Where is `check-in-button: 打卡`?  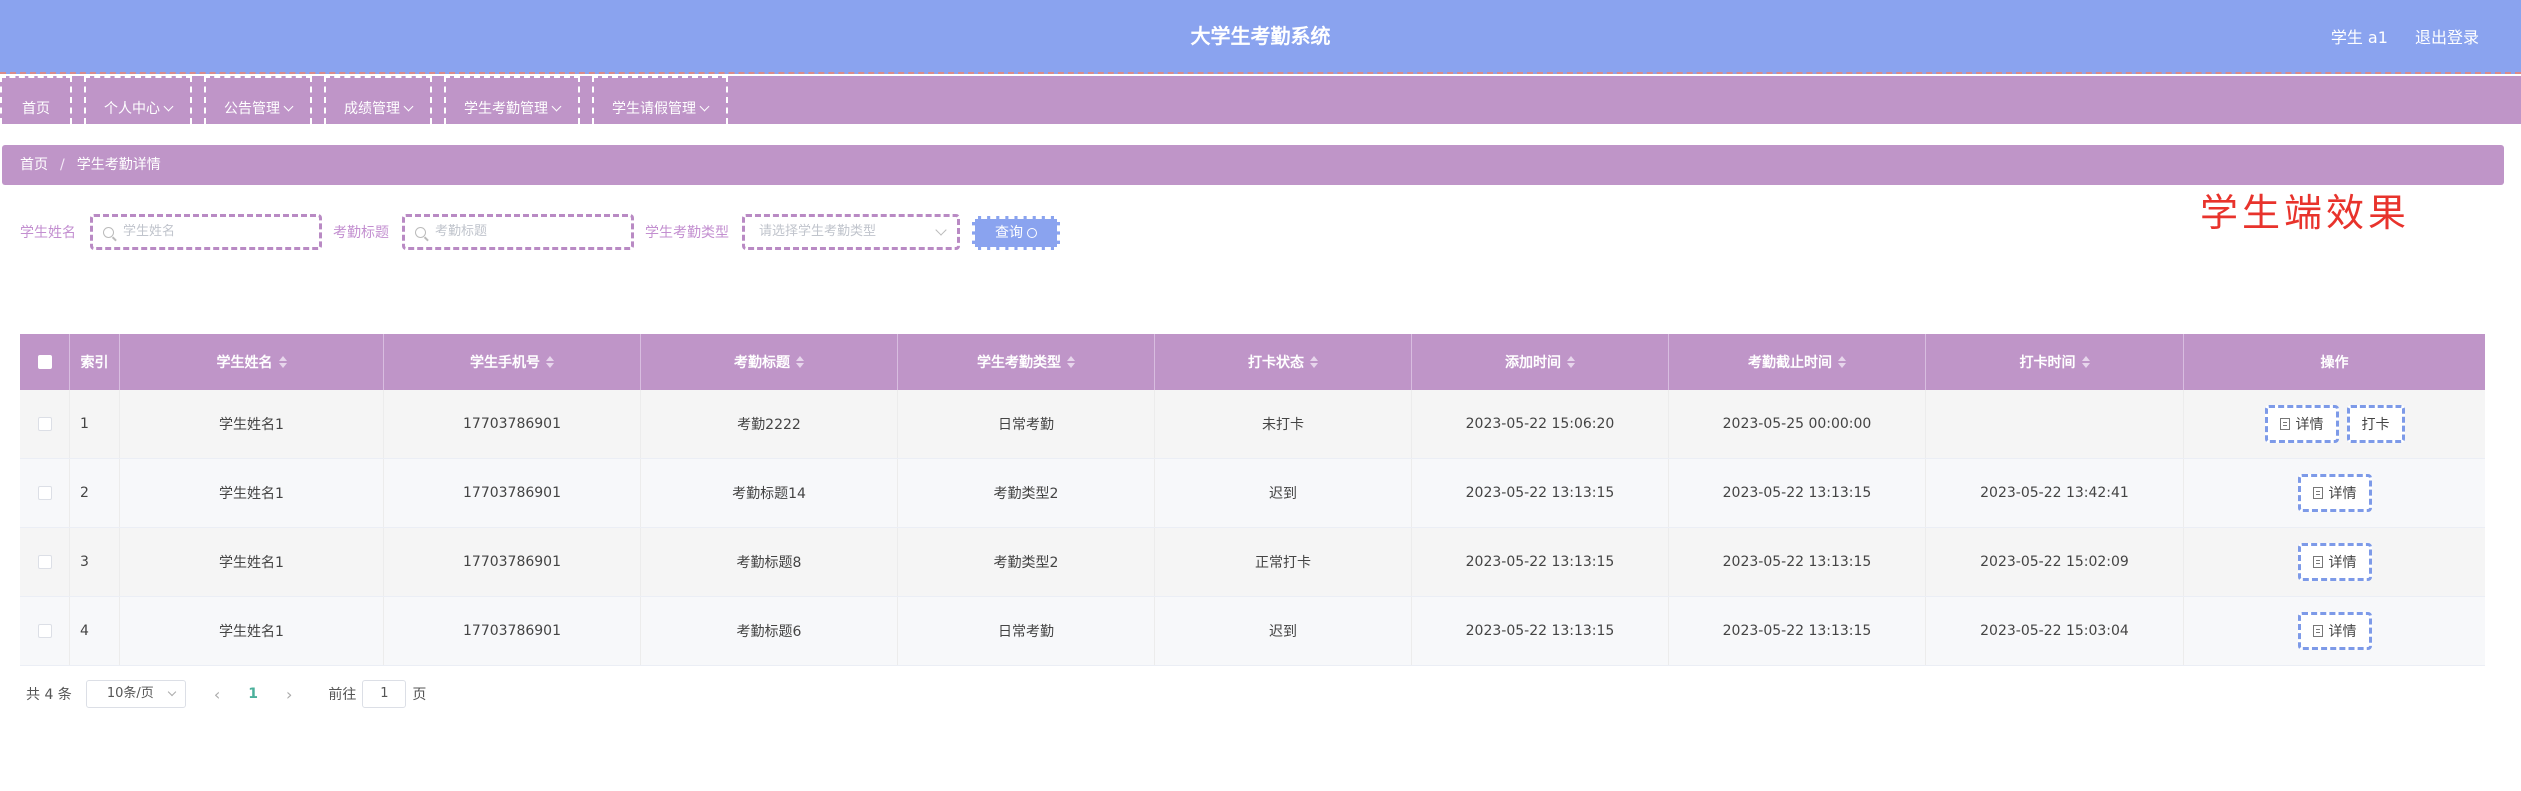
check-in-button: 打卡 is located at coordinates (2375, 424).